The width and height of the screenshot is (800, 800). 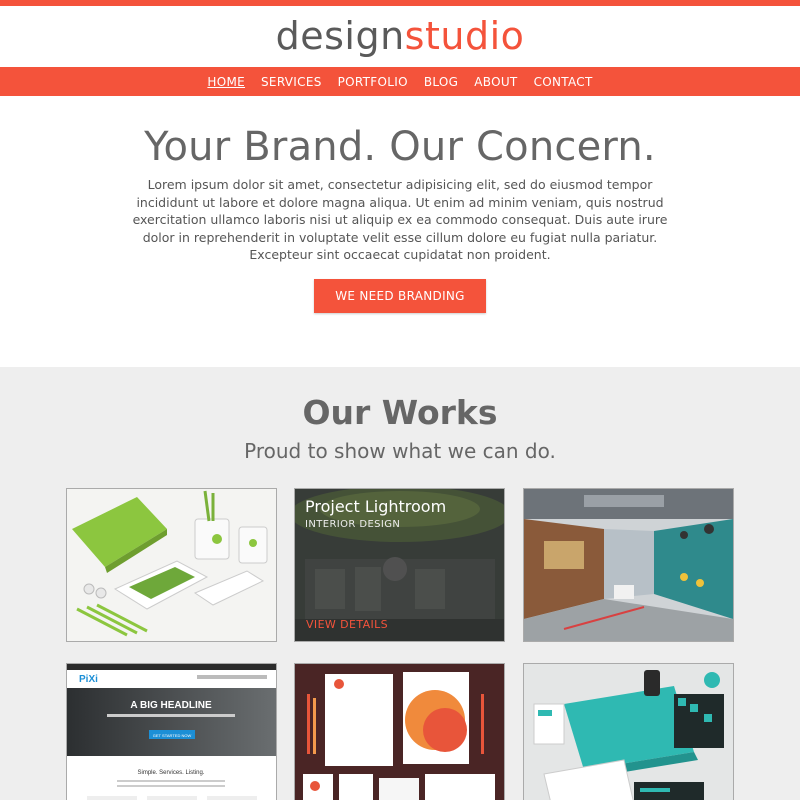 I want to click on nav-about: ABOUT, so click(x=495, y=82).